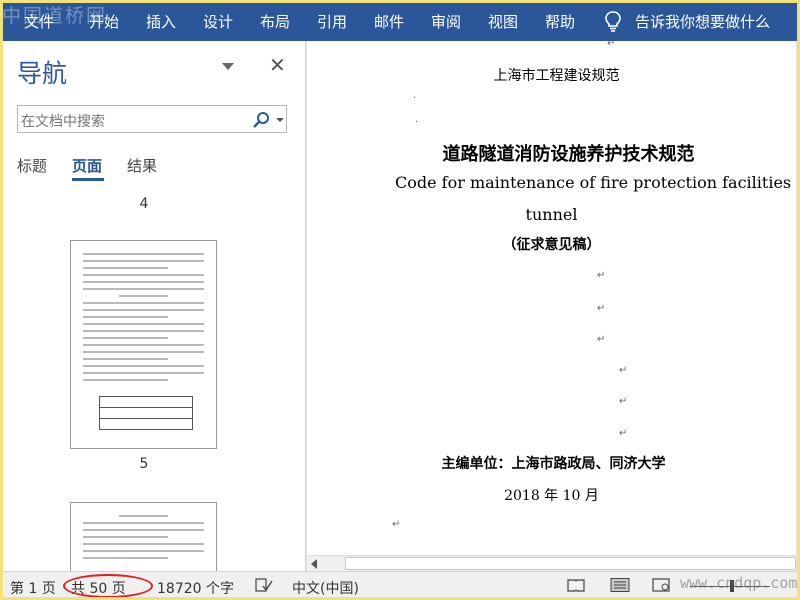 Image resolution: width=800 pixels, height=600 pixels. I want to click on tab-help: 帮助, so click(560, 21).